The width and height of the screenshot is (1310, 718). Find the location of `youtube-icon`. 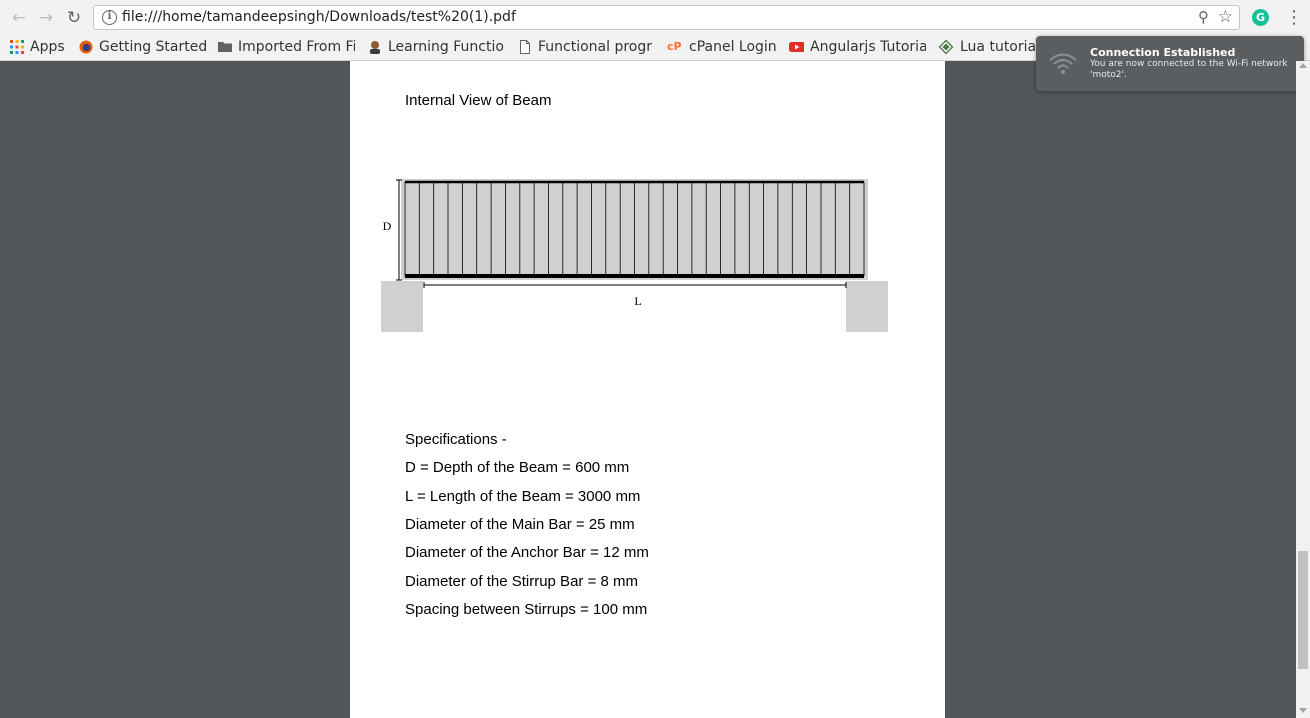

youtube-icon is located at coordinates (796, 47).